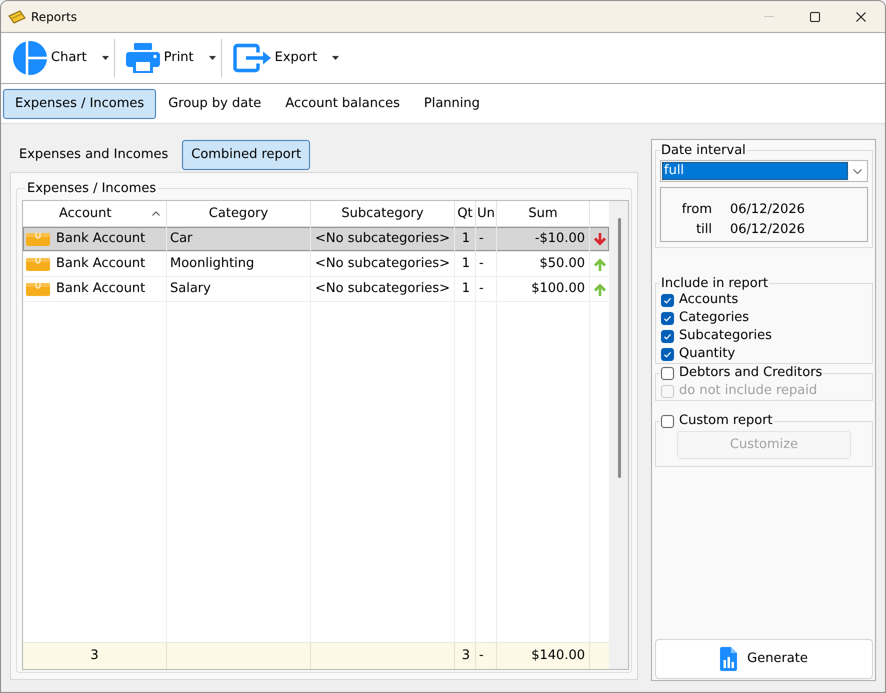 The height and width of the screenshot is (693, 886). I want to click on chart-button: Chart, so click(58, 58).